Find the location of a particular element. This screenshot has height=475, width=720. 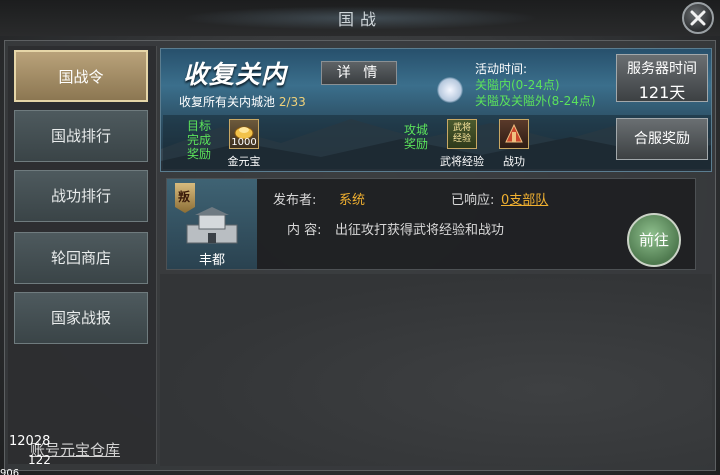

event-title: 收复关内 is located at coordinates (235, 74).